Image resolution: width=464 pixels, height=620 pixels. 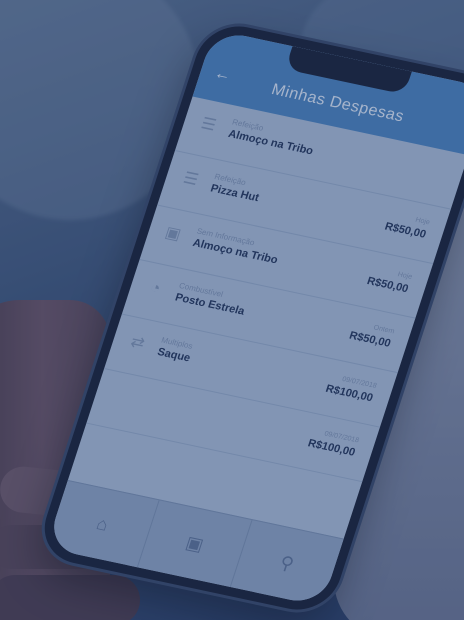 I want to click on search-icon: ⚲, so click(x=287, y=562).